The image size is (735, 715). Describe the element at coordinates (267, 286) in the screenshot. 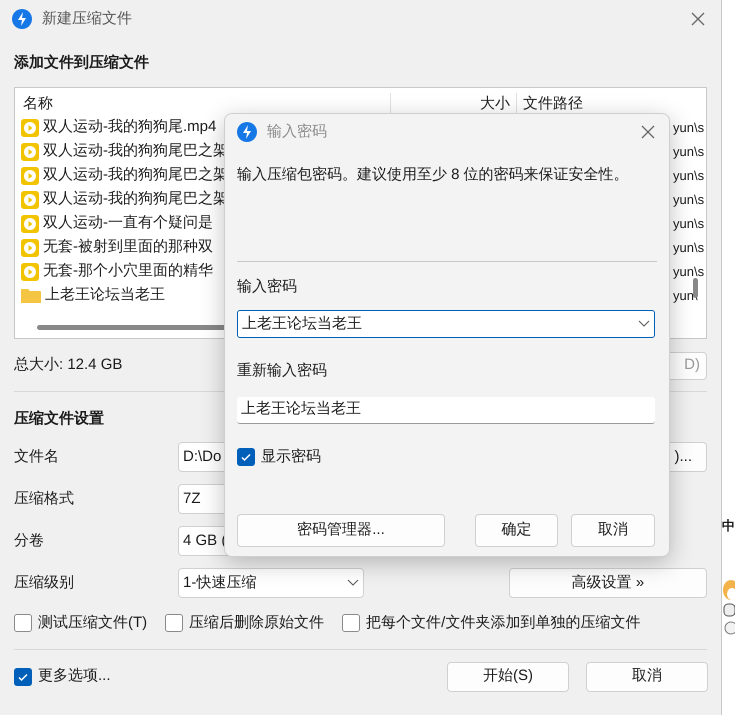

I see `password-label: 输入密码` at that location.